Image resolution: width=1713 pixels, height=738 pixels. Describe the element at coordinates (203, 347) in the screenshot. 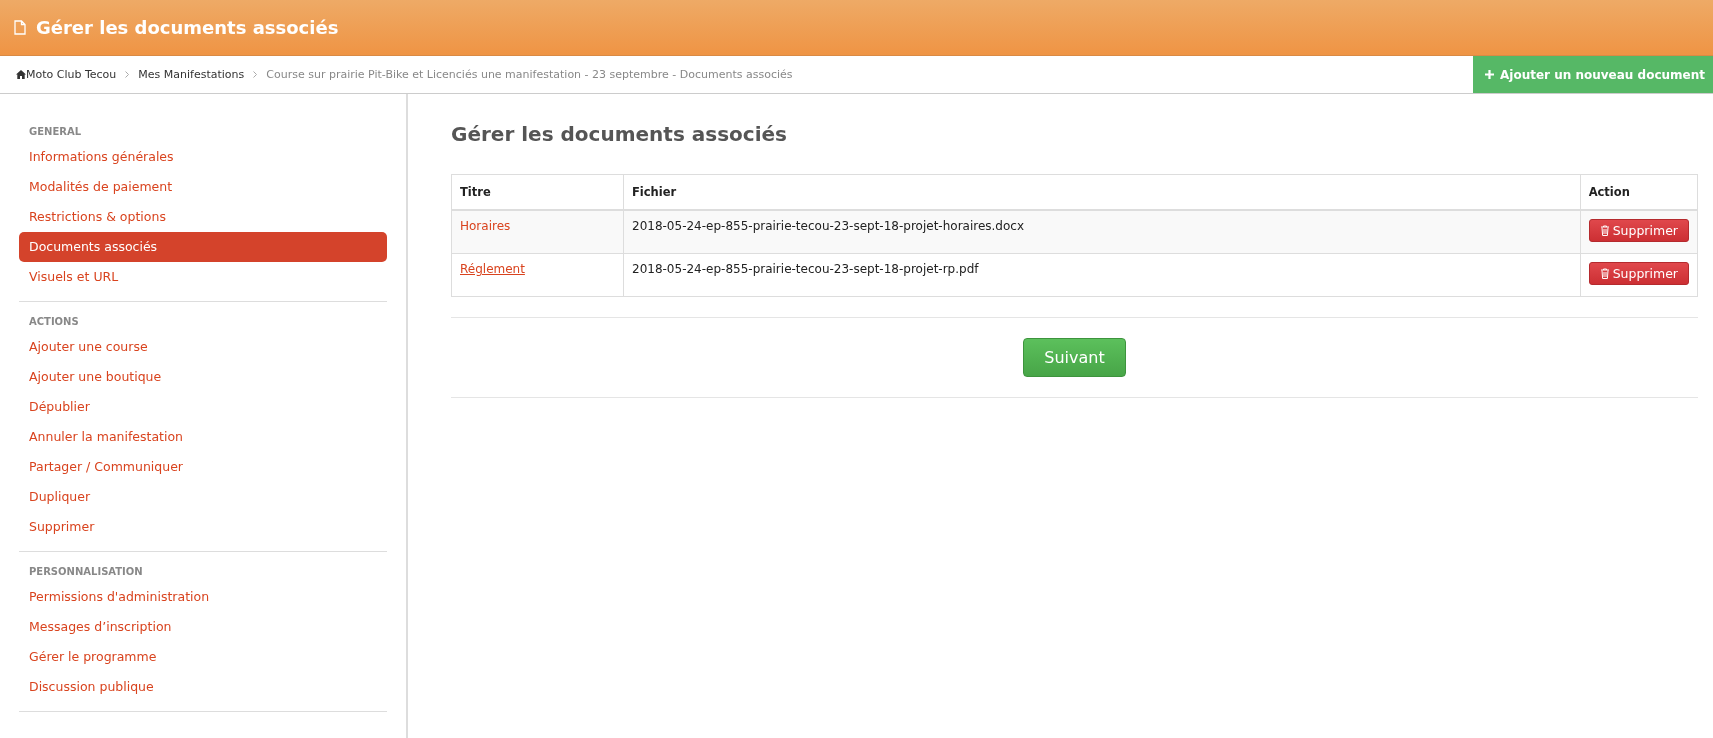

I see `sidebar-item: Ajouter une course` at that location.